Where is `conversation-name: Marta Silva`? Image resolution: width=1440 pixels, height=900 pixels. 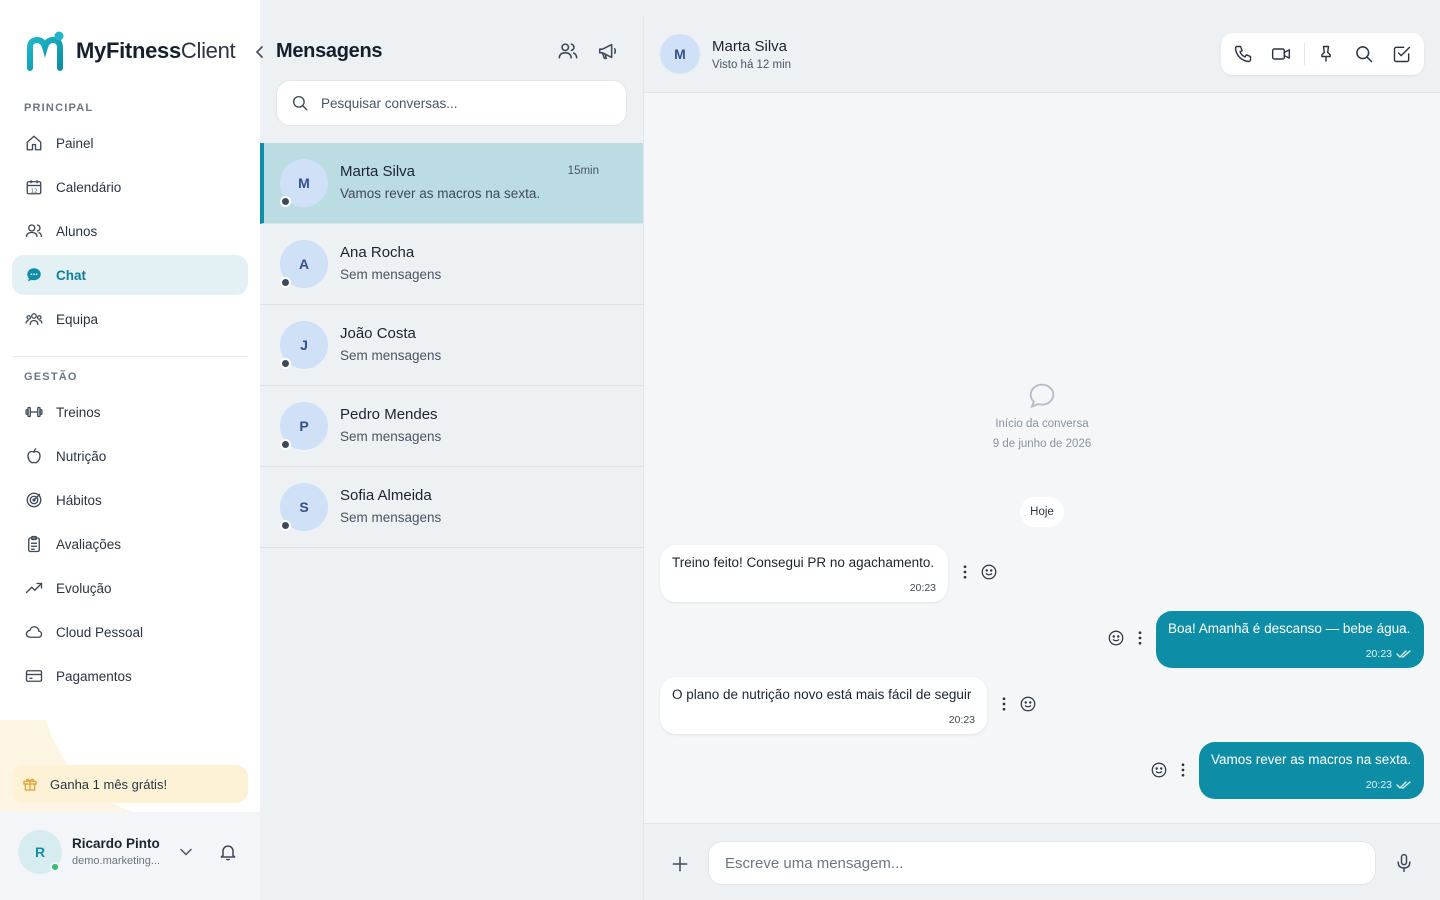
conversation-name: Marta Silva is located at coordinates (378, 171).